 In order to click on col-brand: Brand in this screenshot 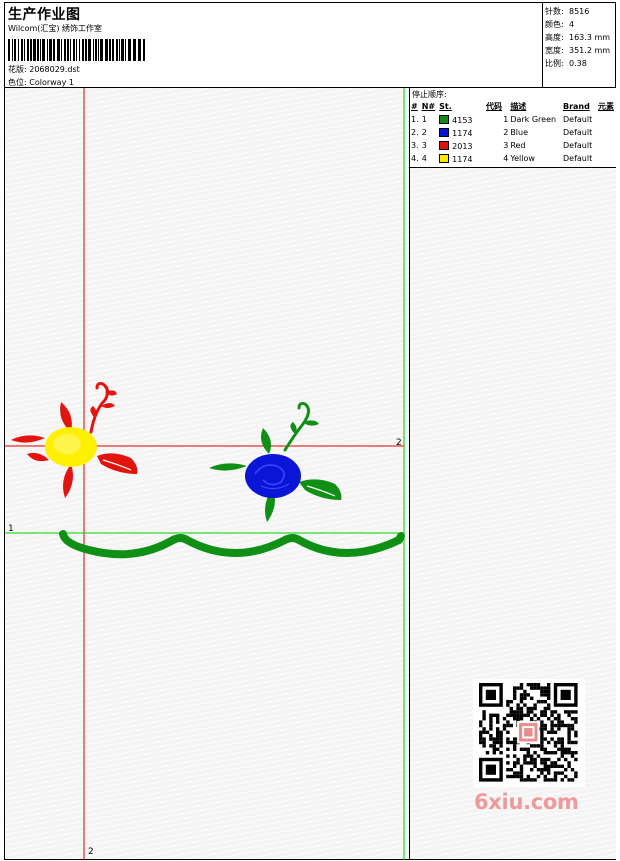, I will do `click(576, 106)`.